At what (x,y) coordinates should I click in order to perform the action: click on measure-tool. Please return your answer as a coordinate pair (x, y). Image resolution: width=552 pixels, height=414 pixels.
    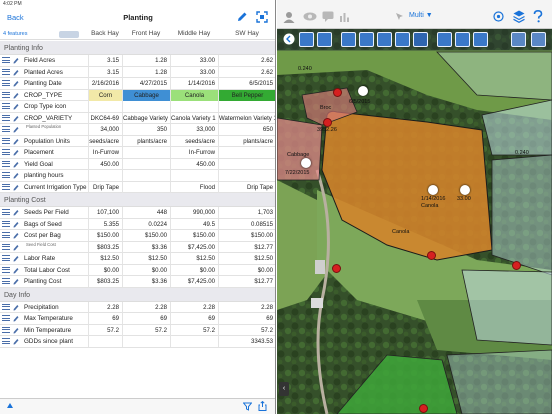
    Looking at the image, I should click on (402, 39).